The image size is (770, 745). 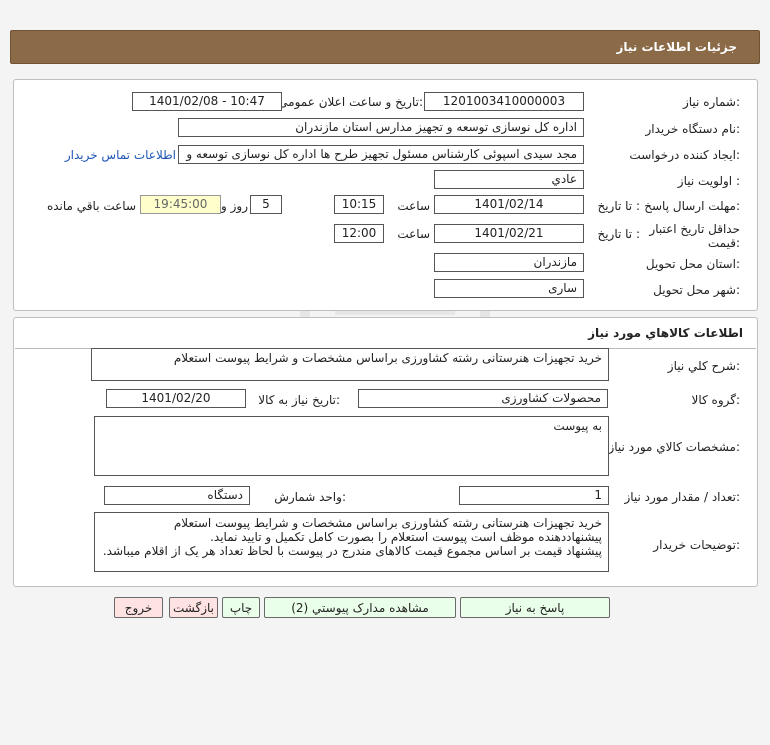 I want to click on priority-label: اولويت نياز :, so click(x=708, y=181).